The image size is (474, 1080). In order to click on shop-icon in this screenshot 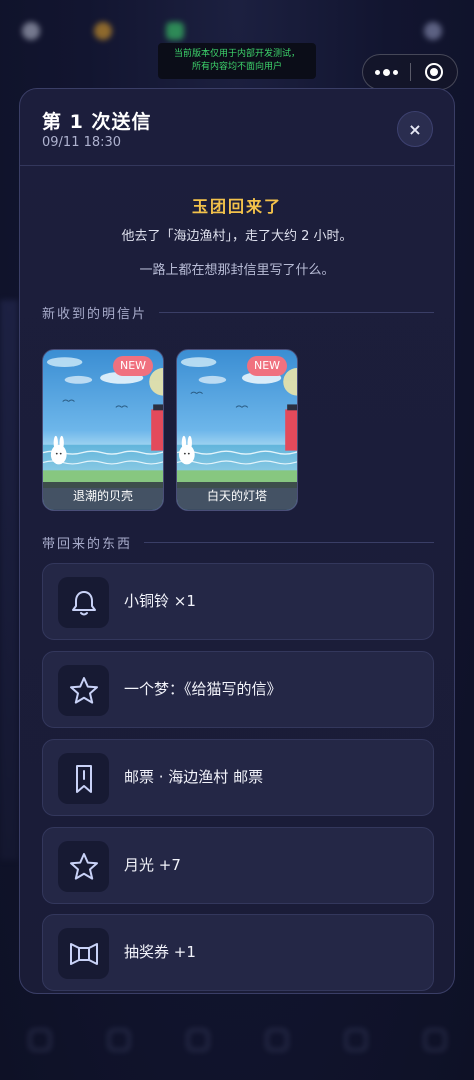, I will do `click(355, 1040)`.